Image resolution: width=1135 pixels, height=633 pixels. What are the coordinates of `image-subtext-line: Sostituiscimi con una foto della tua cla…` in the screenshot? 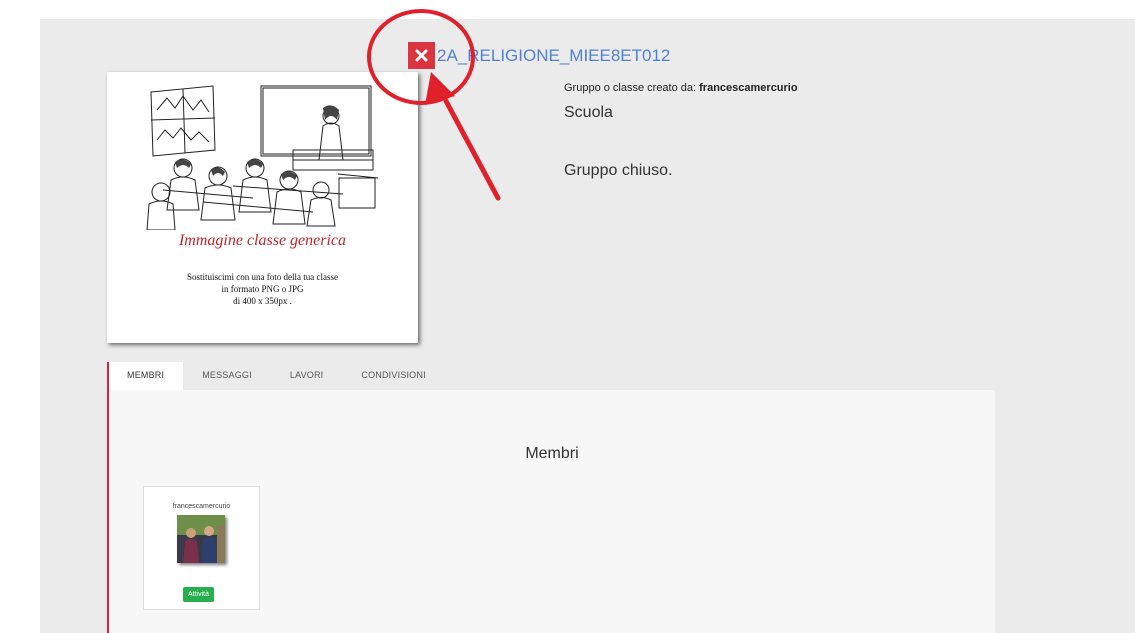 It's located at (262, 277).